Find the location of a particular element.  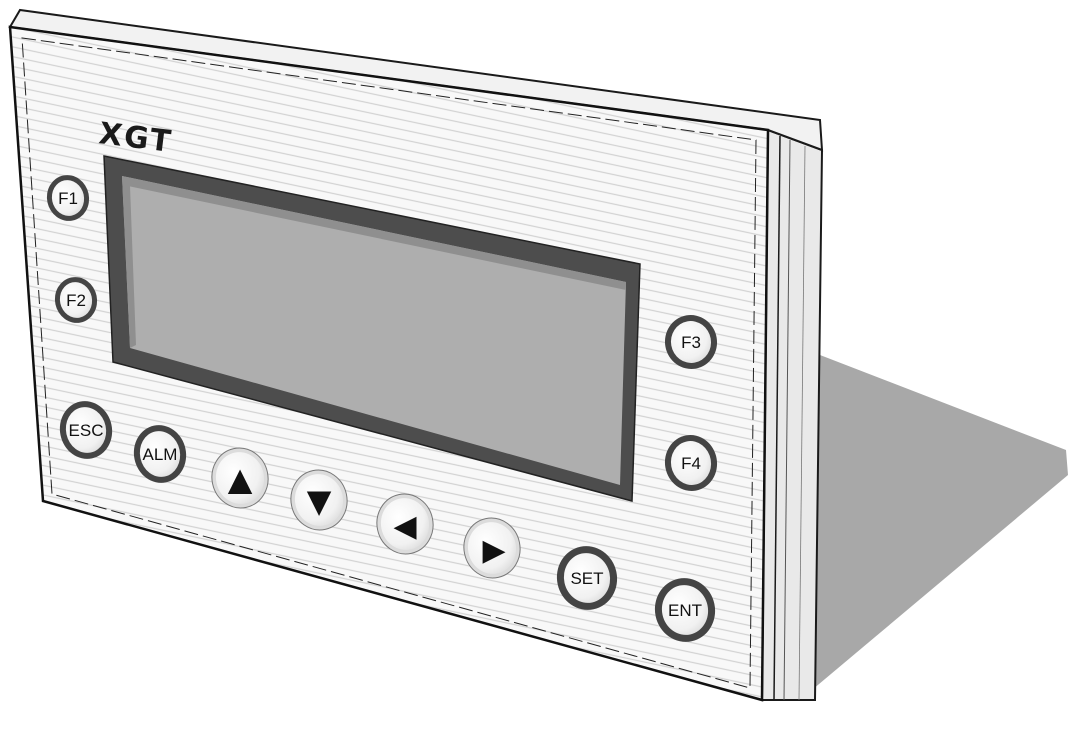

housing-side is located at coordinates (792, 414).